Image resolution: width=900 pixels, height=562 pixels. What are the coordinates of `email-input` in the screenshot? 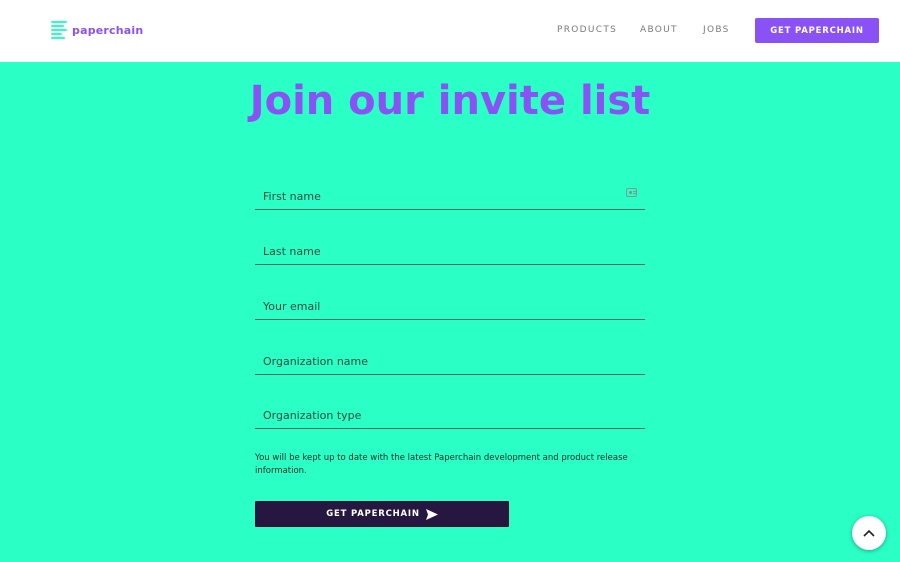 It's located at (450, 302).